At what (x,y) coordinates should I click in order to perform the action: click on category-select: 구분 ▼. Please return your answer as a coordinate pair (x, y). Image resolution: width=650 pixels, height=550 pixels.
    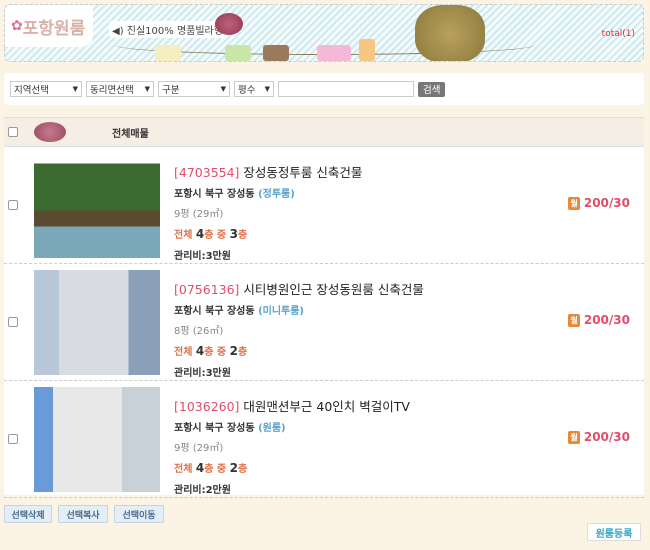
    Looking at the image, I should click on (194, 89).